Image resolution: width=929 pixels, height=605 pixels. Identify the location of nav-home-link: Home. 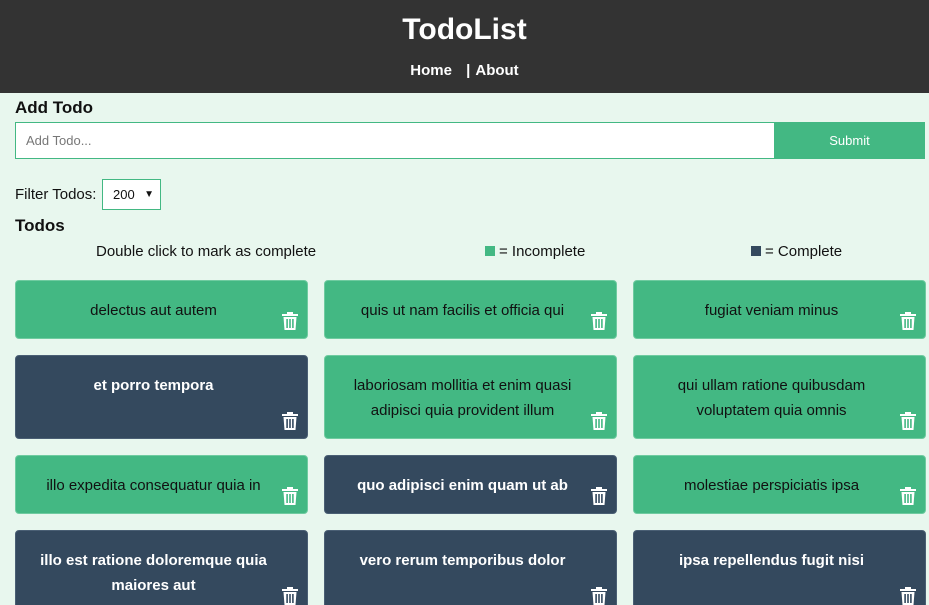
(431, 70).